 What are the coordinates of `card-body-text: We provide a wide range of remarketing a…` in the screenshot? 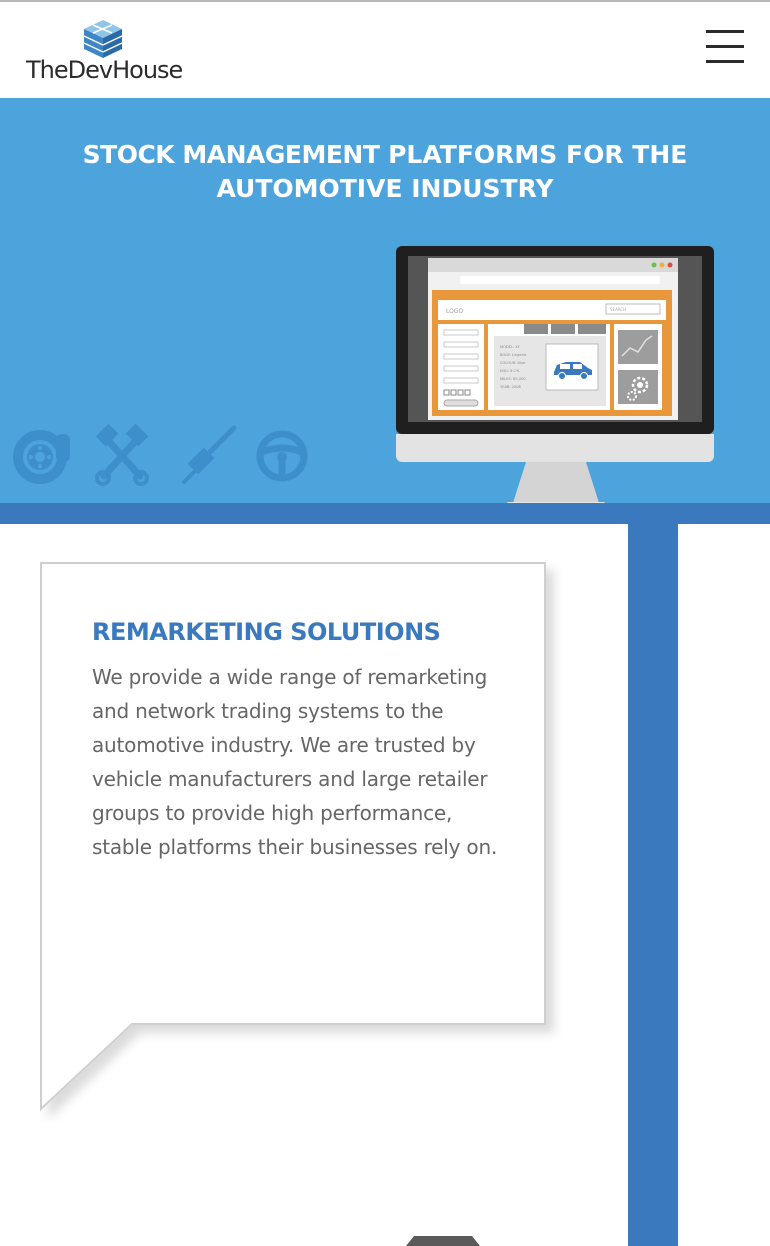 It's located at (295, 762).